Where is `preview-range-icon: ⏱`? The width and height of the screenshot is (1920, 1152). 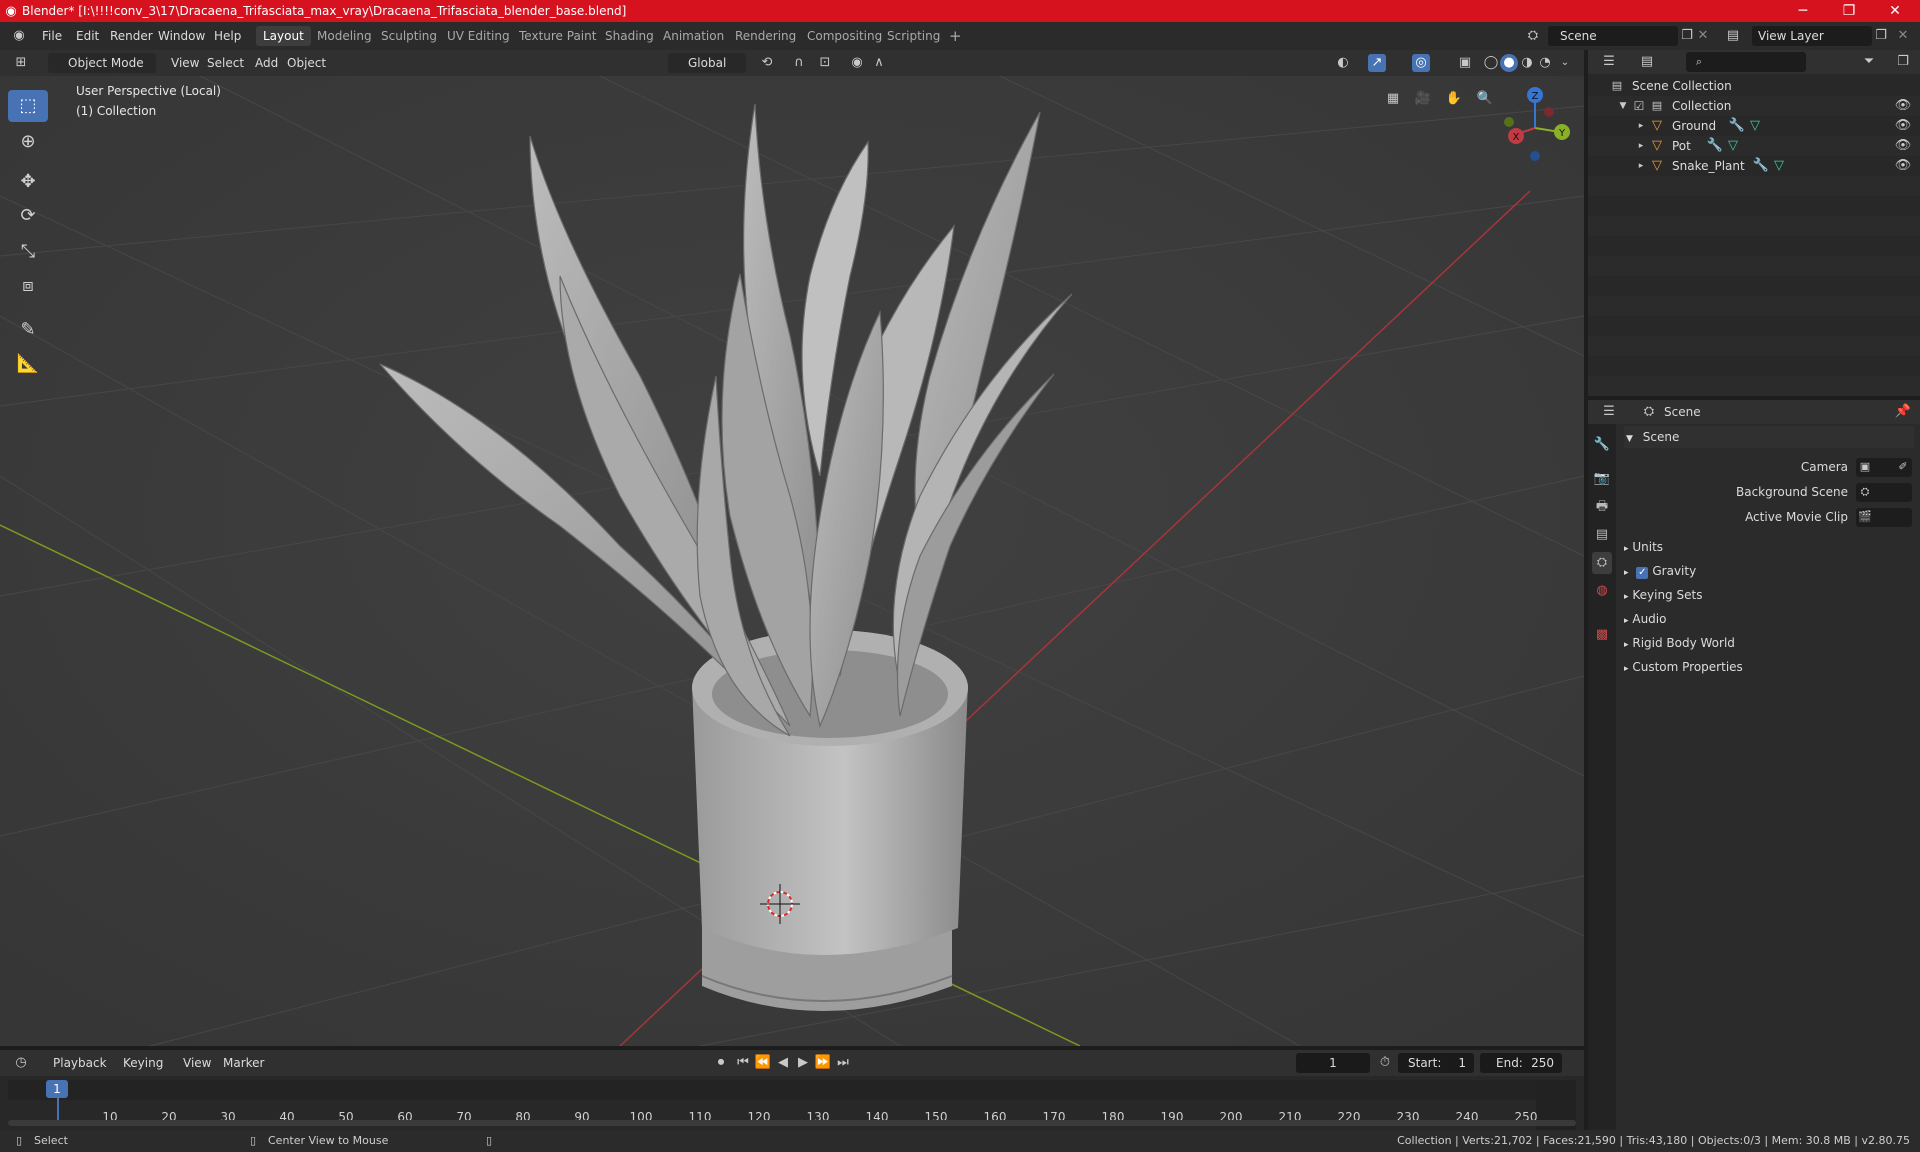
preview-range-icon: ⏱ is located at coordinates (1385, 1063).